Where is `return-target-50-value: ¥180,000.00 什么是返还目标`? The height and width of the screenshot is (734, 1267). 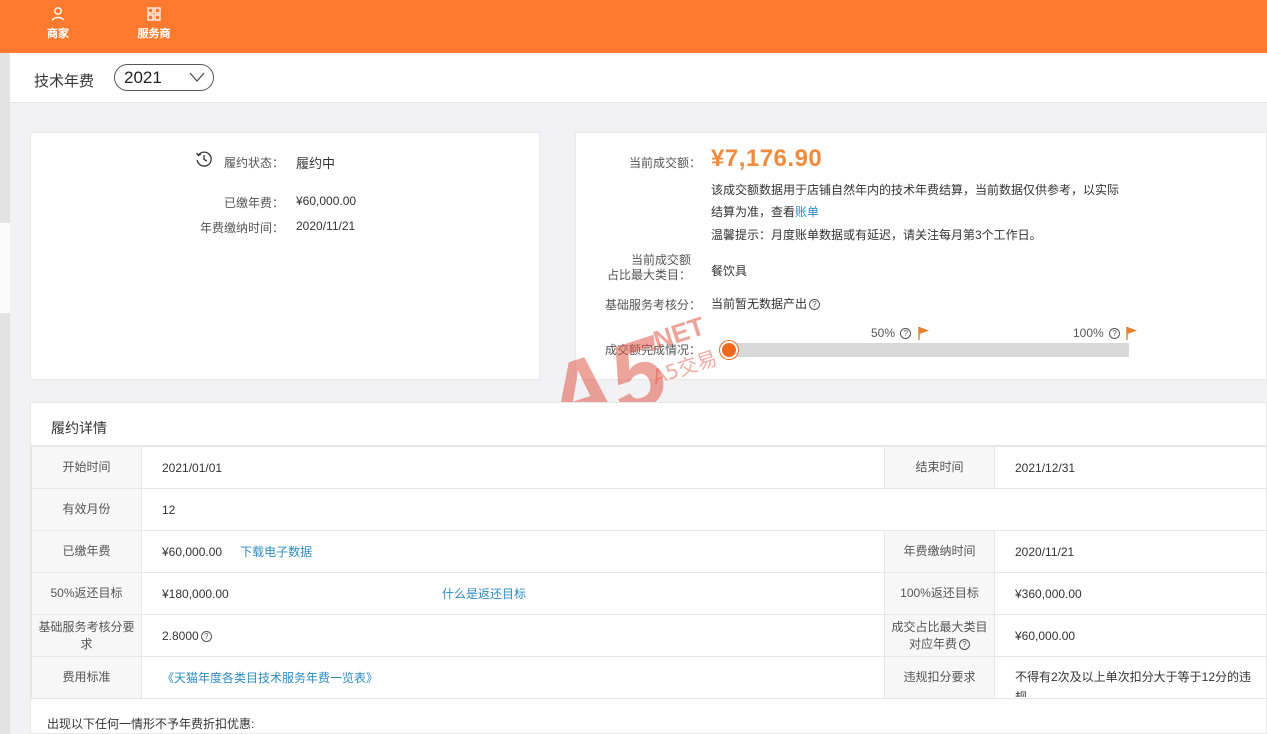 return-target-50-value: ¥180,000.00 什么是返还目标 is located at coordinates (513, 593).